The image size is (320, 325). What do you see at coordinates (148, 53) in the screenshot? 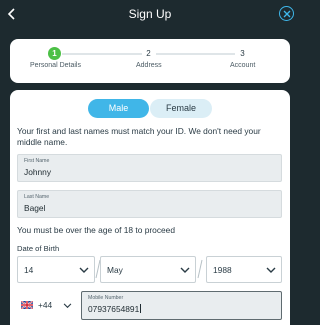
I see `step-2-indicator: 2` at bounding box center [148, 53].